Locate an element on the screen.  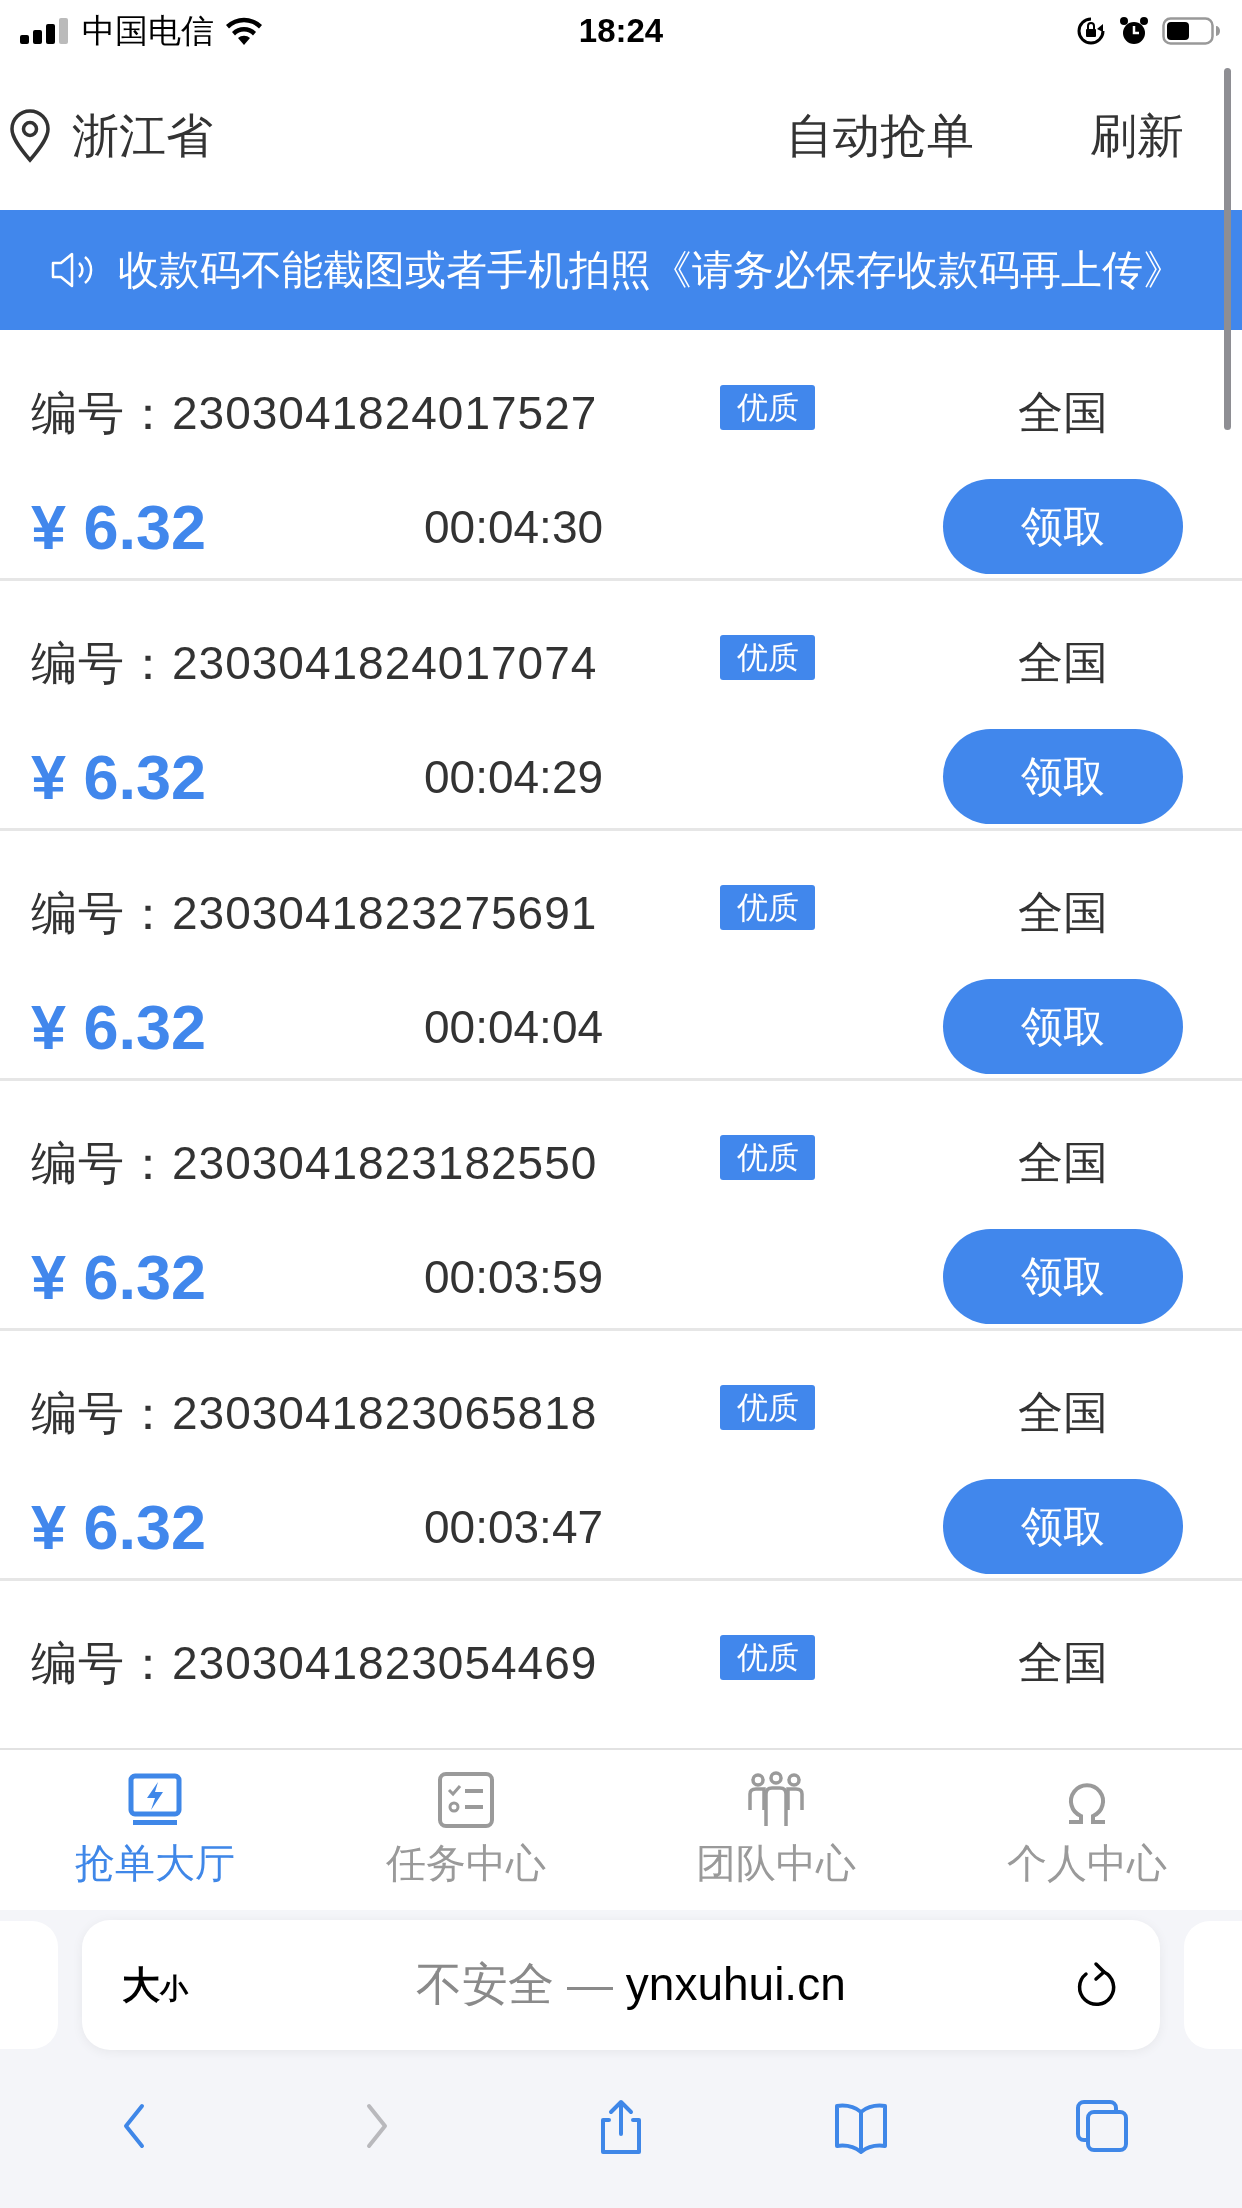
order-number: 编号：2303041824017527 is located at coordinates (315, 413).